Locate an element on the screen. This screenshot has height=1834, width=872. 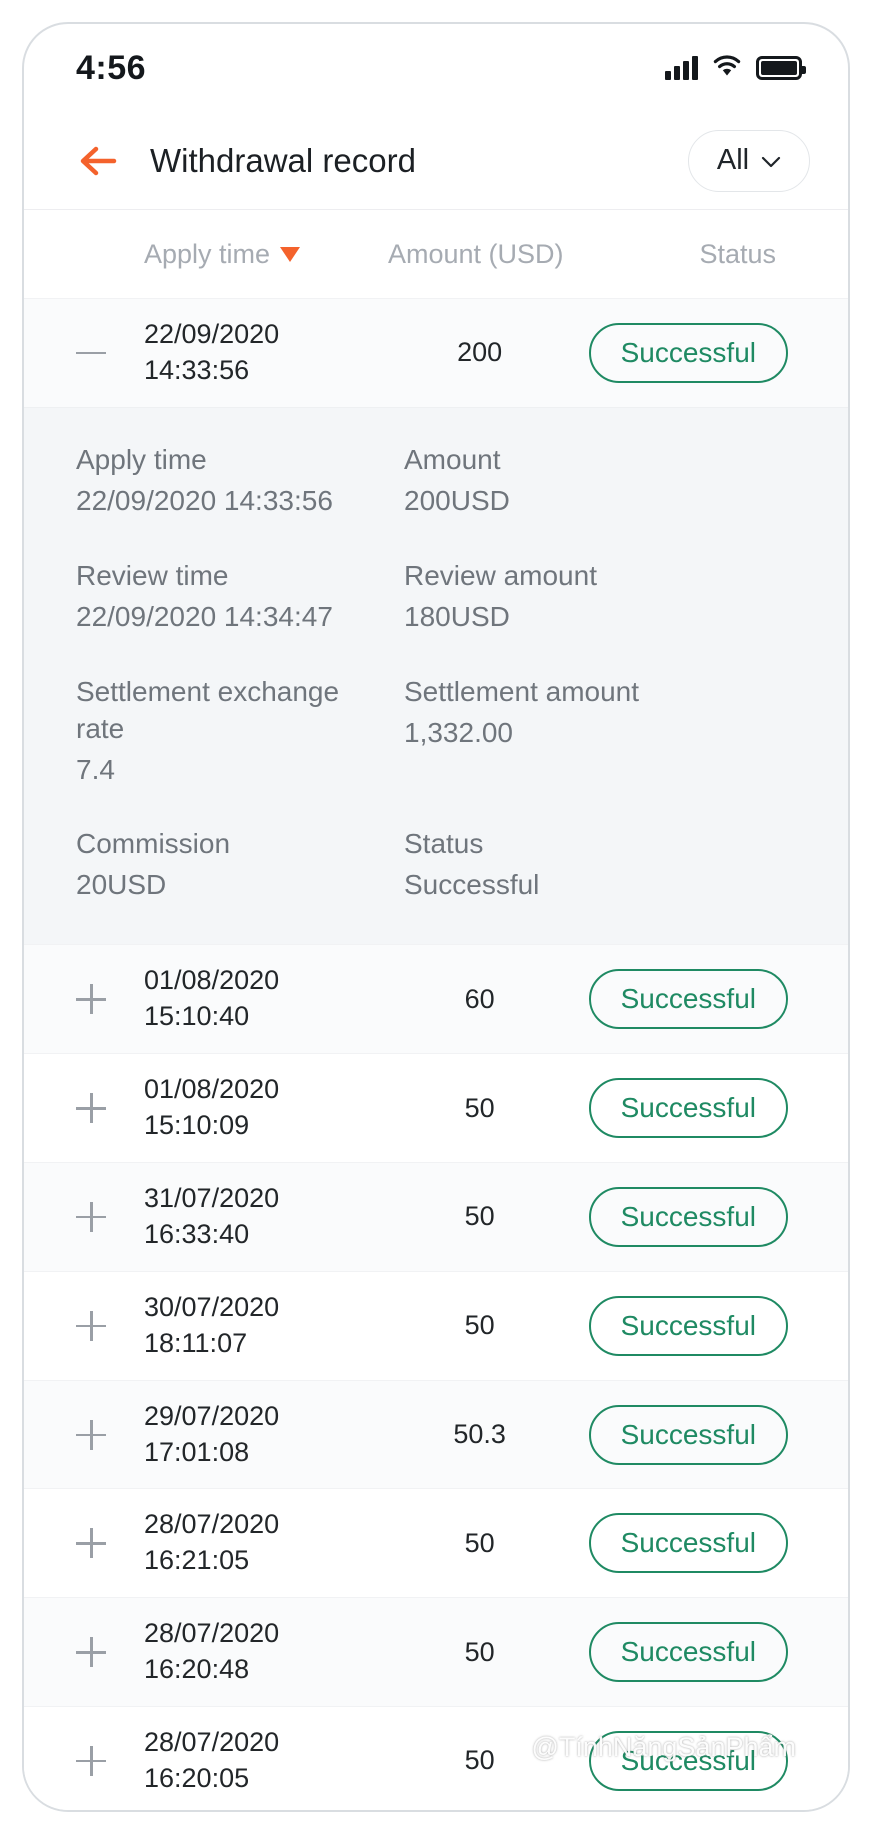
table-row: 30/07/2020 18:11:07 50 Successful is located at coordinates (436, 1325).